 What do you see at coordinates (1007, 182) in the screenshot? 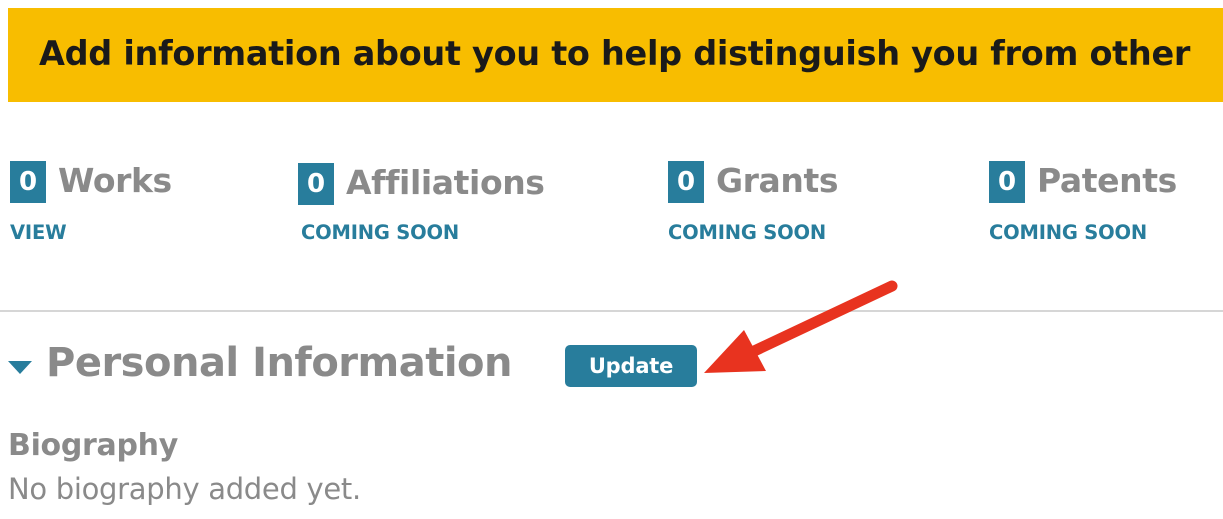
I see `patents-count-badge: 0` at bounding box center [1007, 182].